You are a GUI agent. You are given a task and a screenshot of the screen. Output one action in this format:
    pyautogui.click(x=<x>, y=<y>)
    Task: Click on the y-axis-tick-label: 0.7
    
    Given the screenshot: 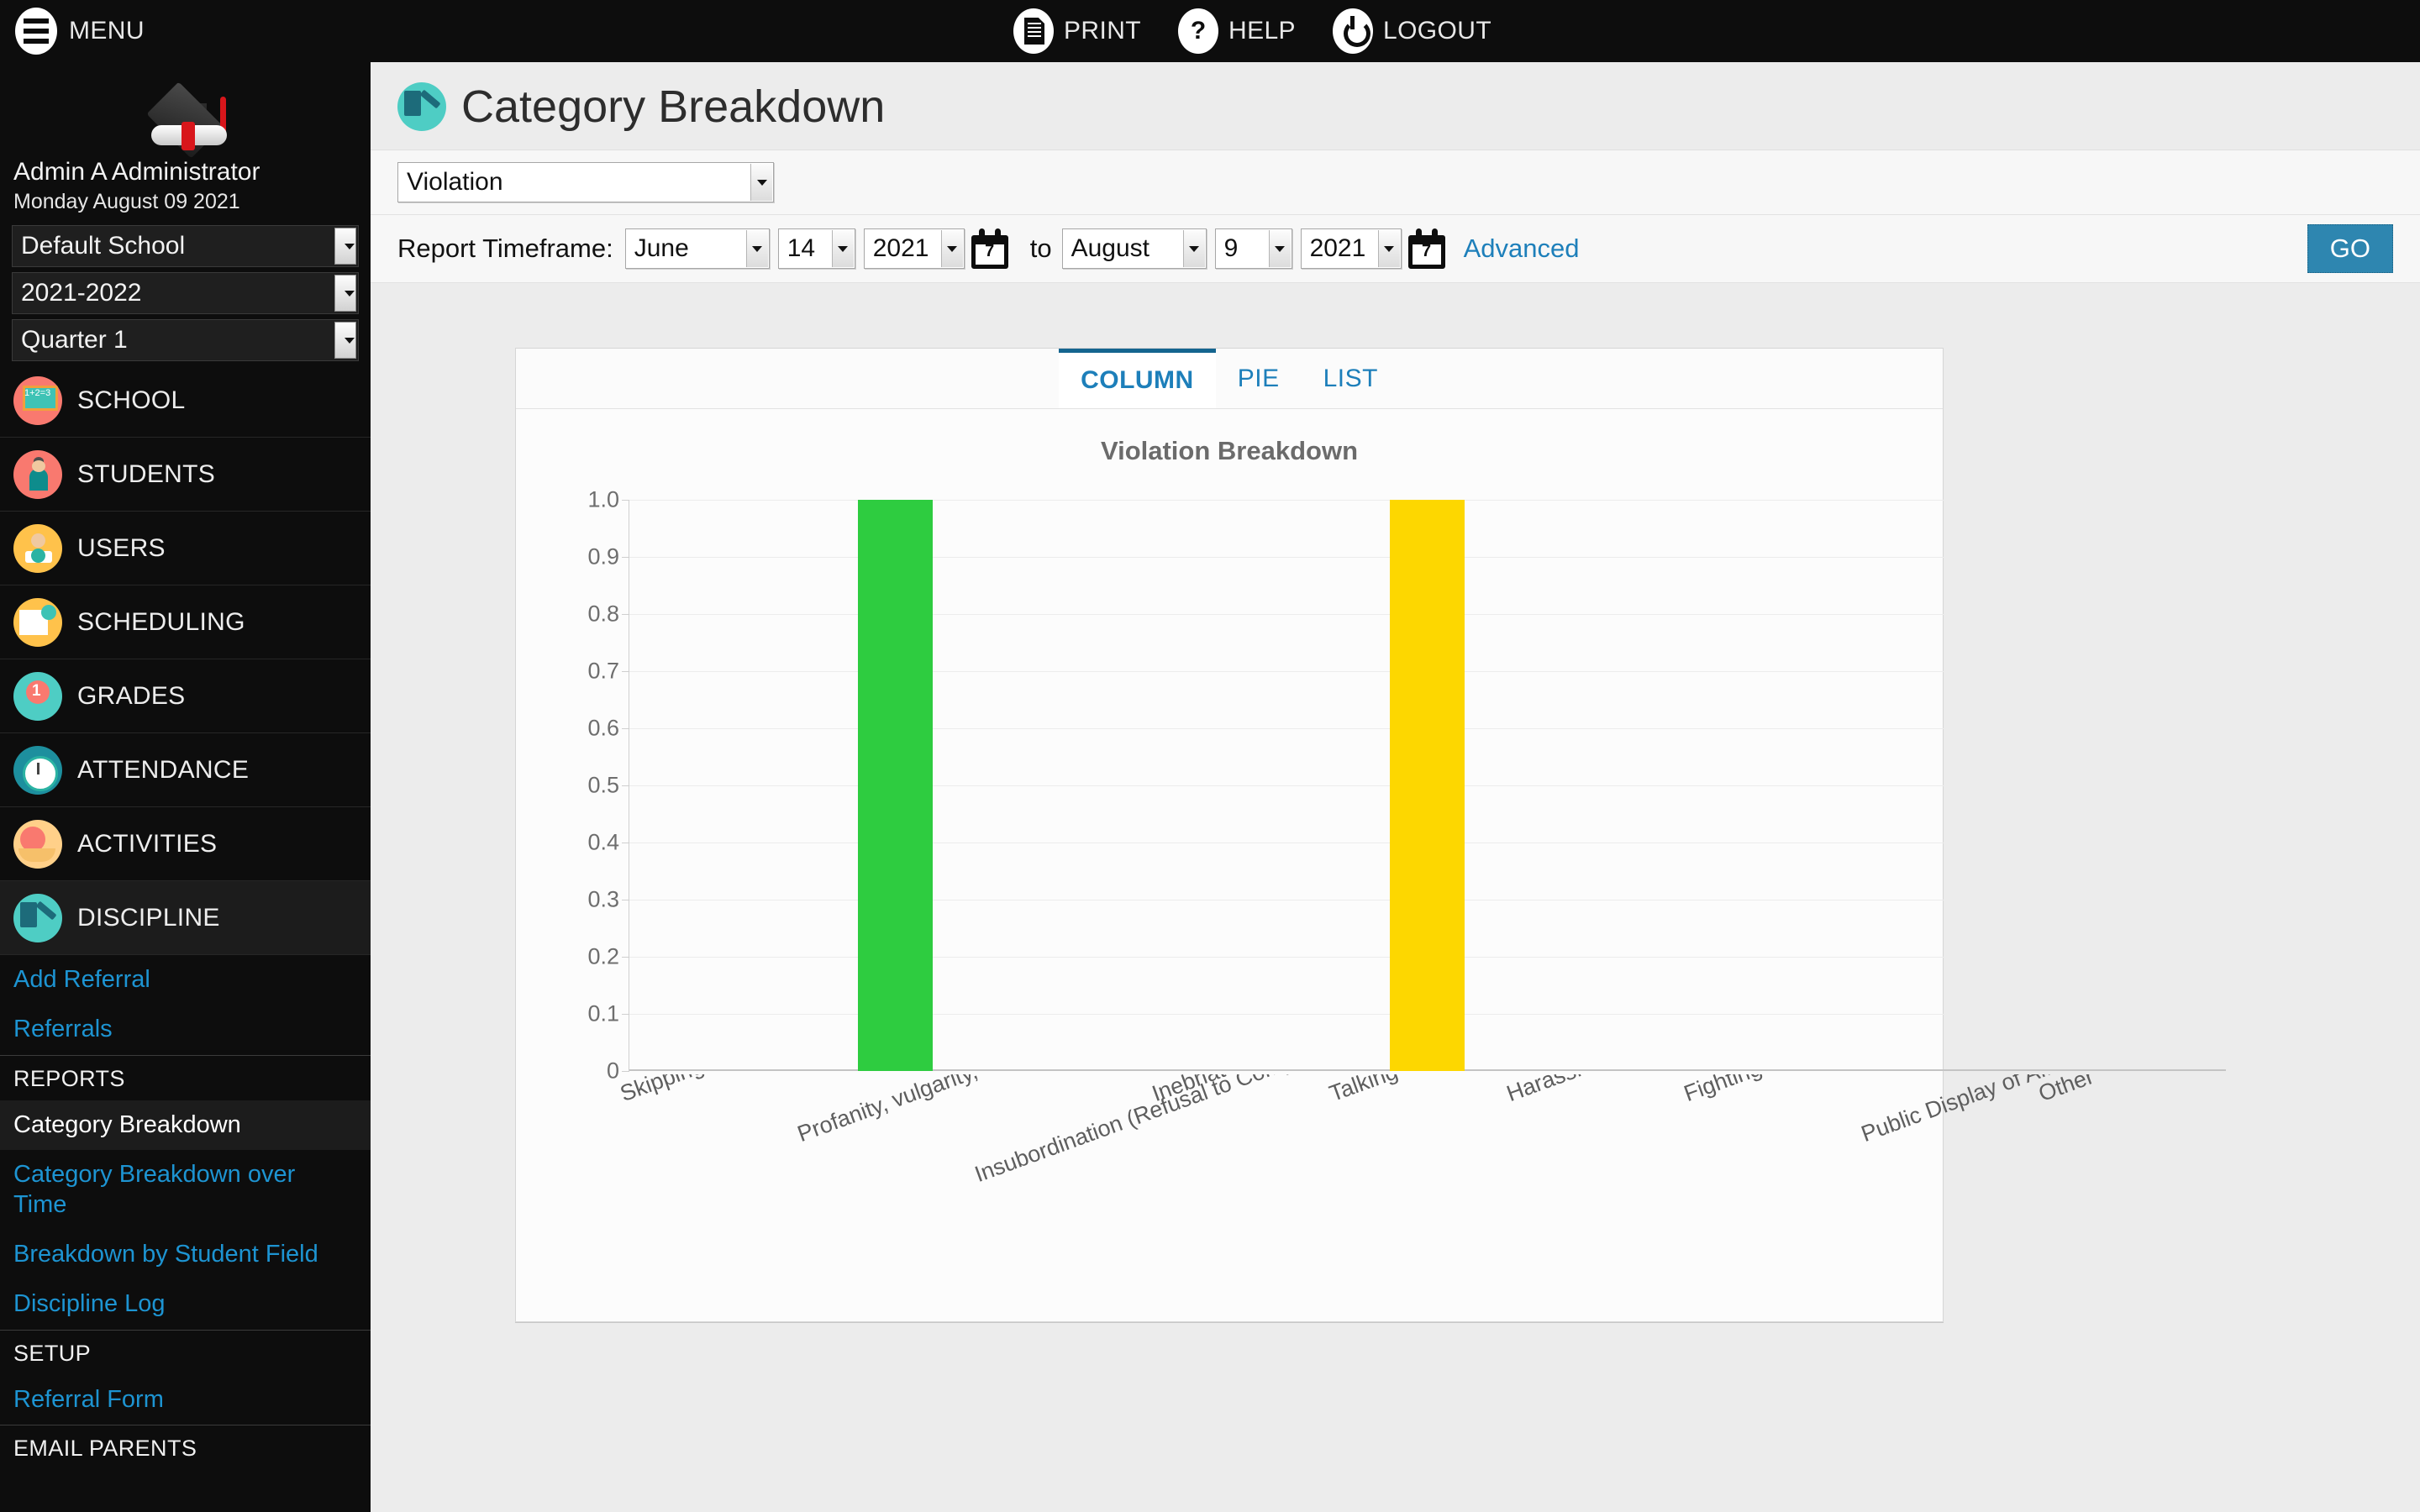 What is the action you would take?
    pyautogui.click(x=603, y=671)
    